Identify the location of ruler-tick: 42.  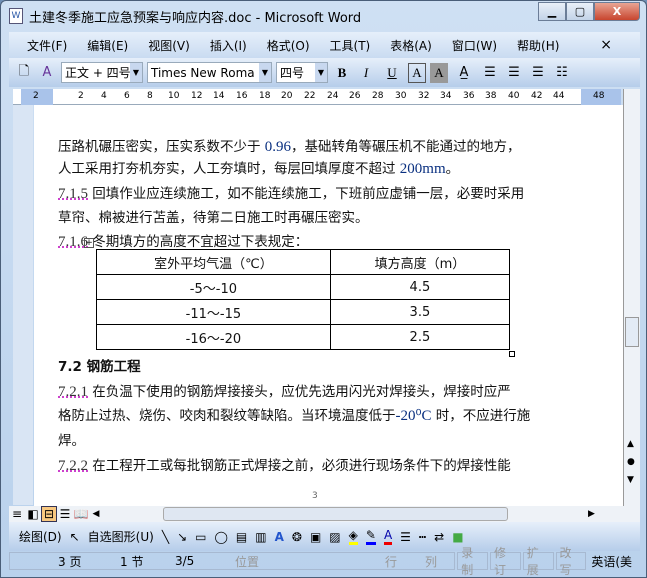
(537, 96).